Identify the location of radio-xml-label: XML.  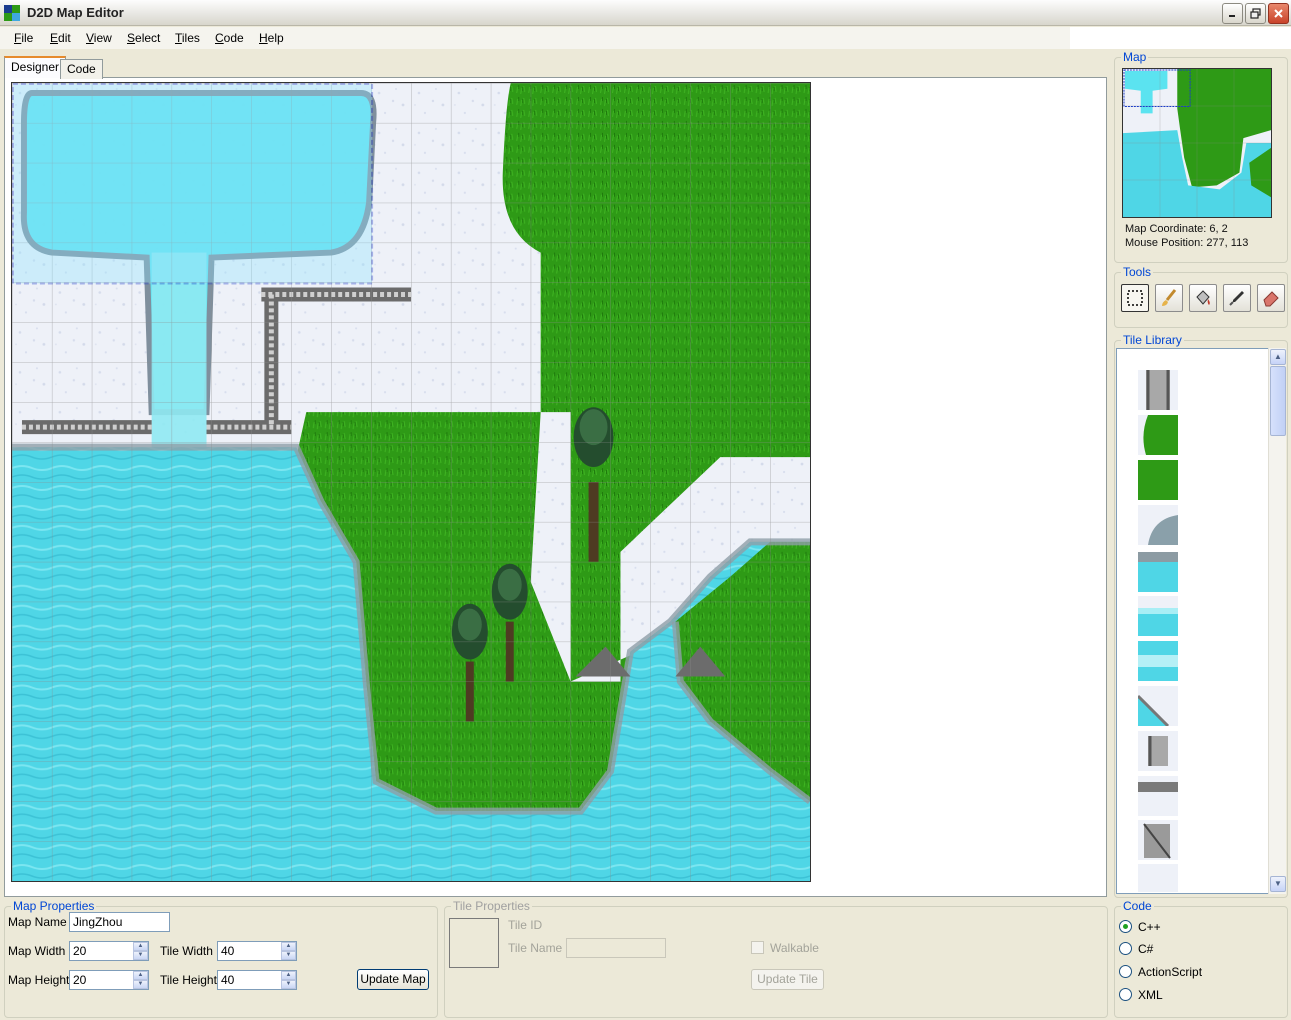
(1150, 995).